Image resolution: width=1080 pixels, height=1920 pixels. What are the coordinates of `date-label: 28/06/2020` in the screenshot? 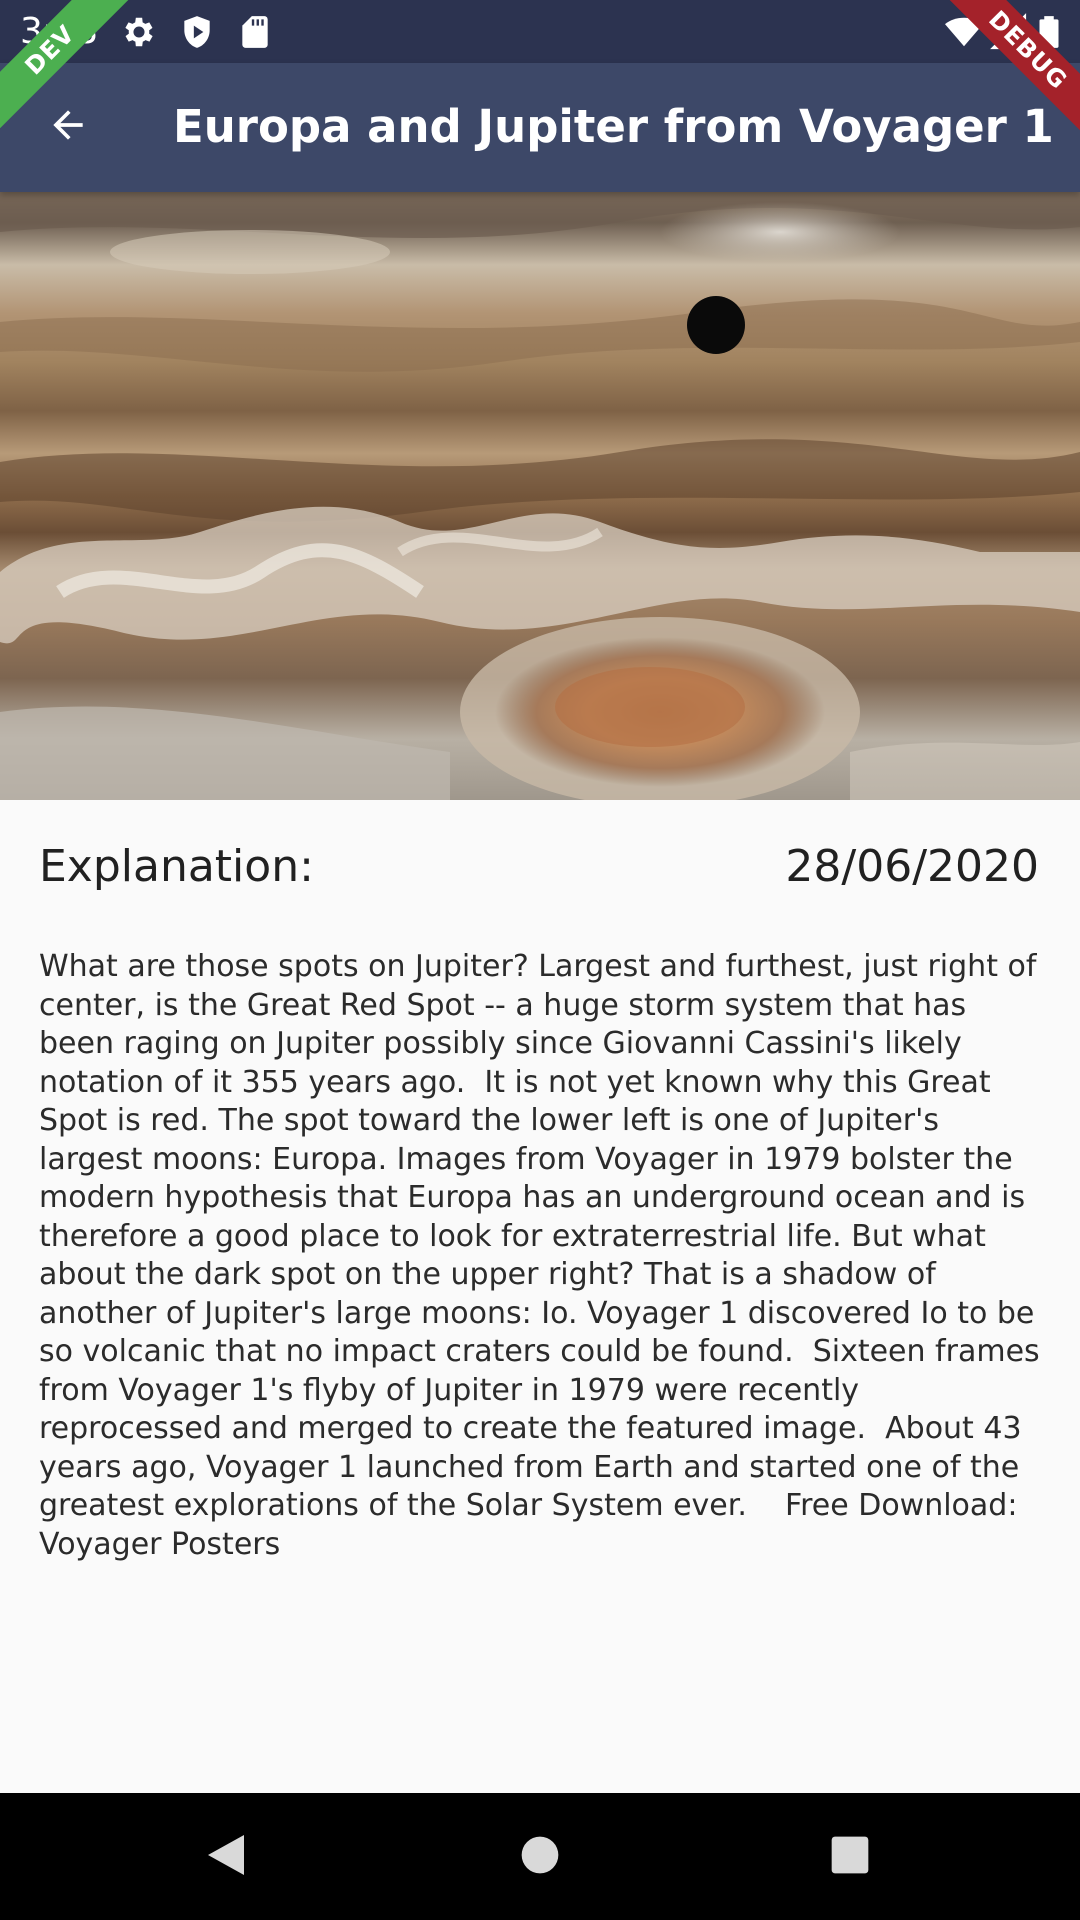 It's located at (912, 866).